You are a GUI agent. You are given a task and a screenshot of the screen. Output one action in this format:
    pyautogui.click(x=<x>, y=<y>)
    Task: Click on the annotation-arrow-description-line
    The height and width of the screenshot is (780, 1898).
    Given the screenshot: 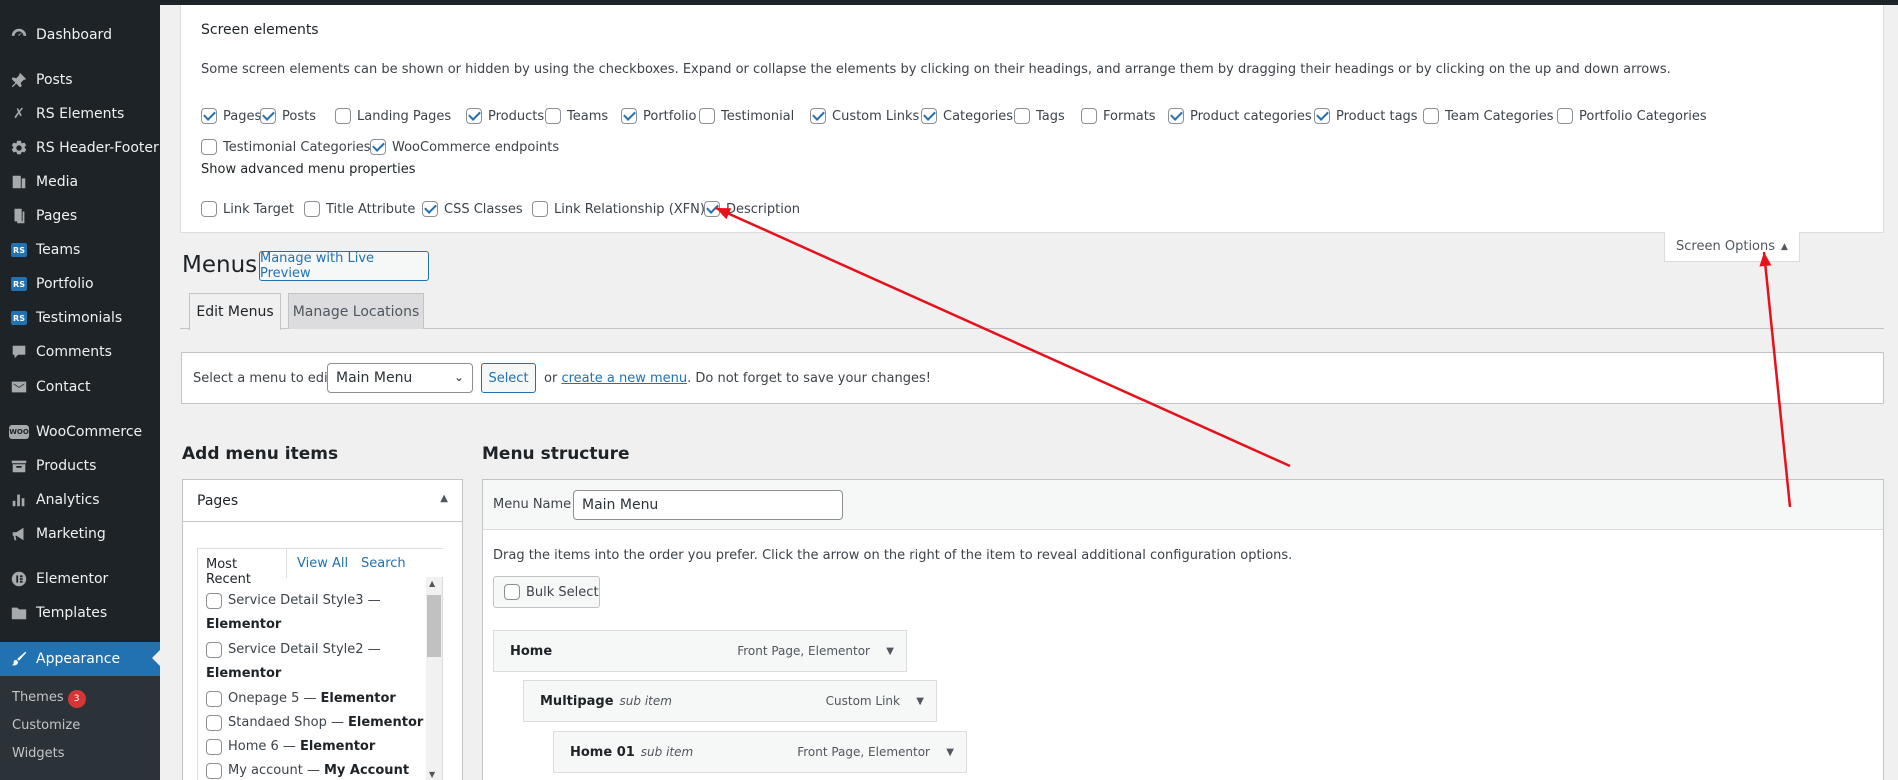 What is the action you would take?
    pyautogui.click(x=1003, y=337)
    